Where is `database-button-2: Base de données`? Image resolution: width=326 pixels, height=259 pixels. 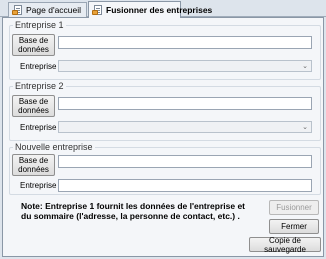 database-button-2: Base de données is located at coordinates (33, 106).